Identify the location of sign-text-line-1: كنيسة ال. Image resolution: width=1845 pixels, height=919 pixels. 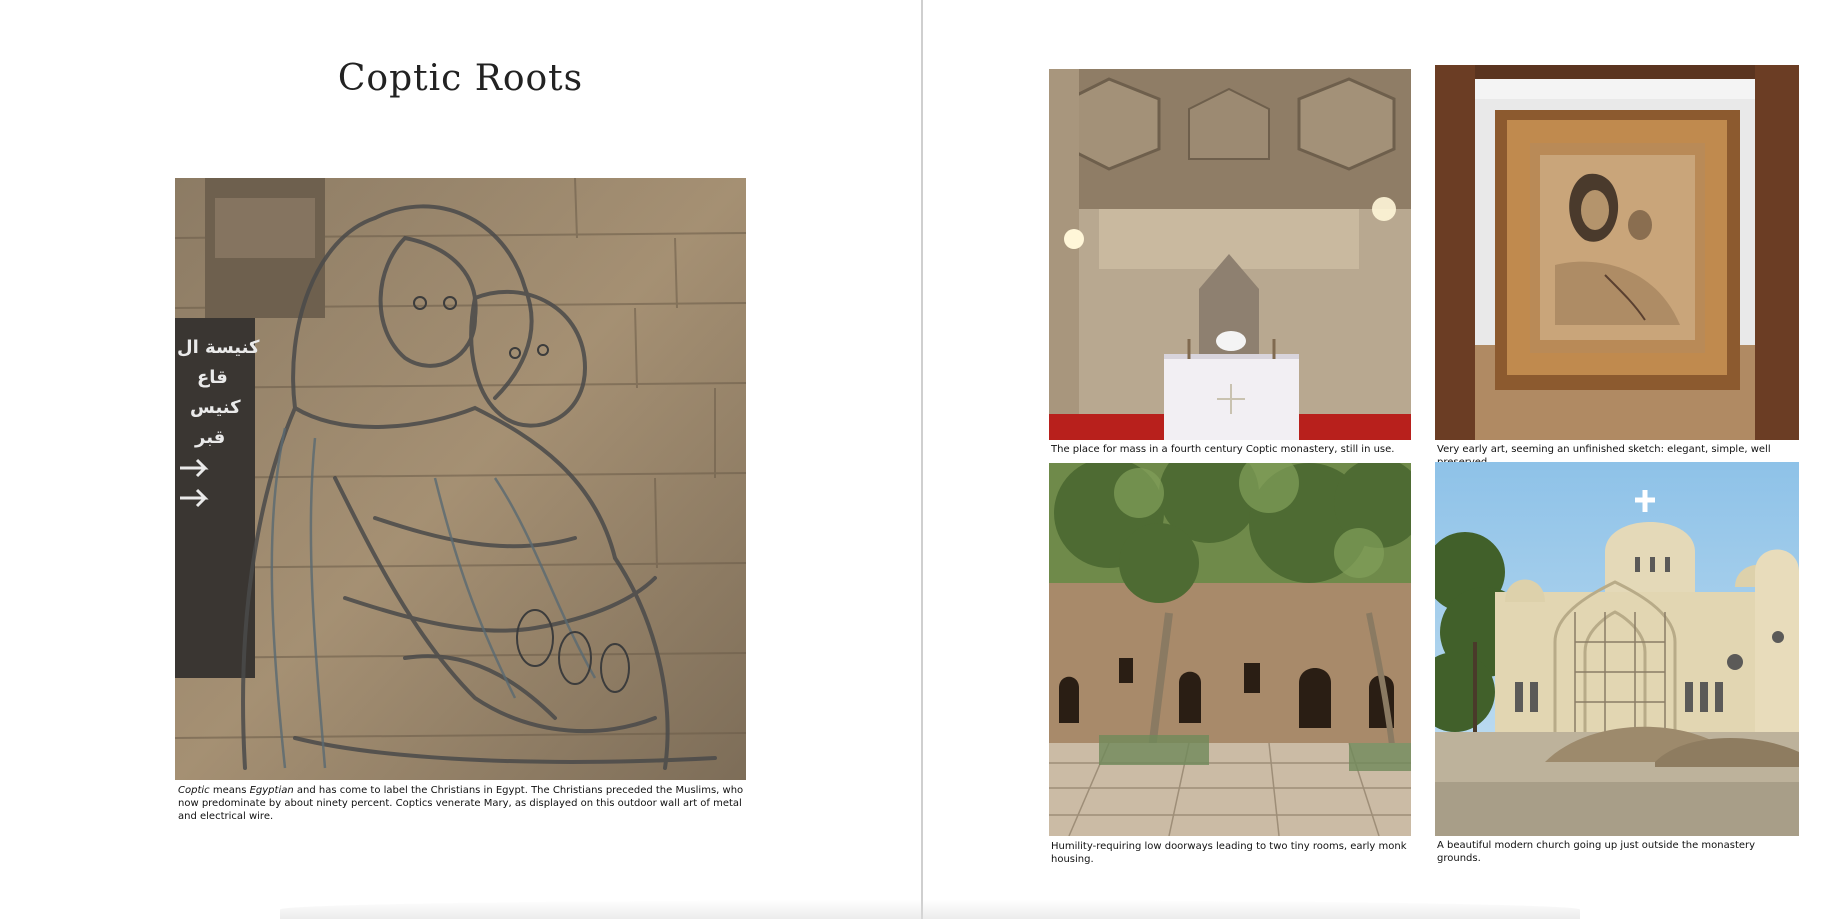
(218, 347).